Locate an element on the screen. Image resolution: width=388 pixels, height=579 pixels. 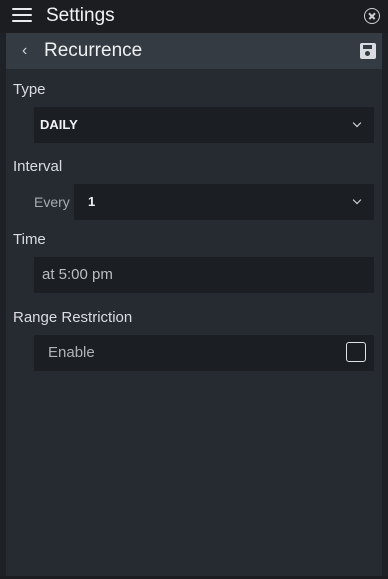
page-title: Recurrence is located at coordinates (93, 50).